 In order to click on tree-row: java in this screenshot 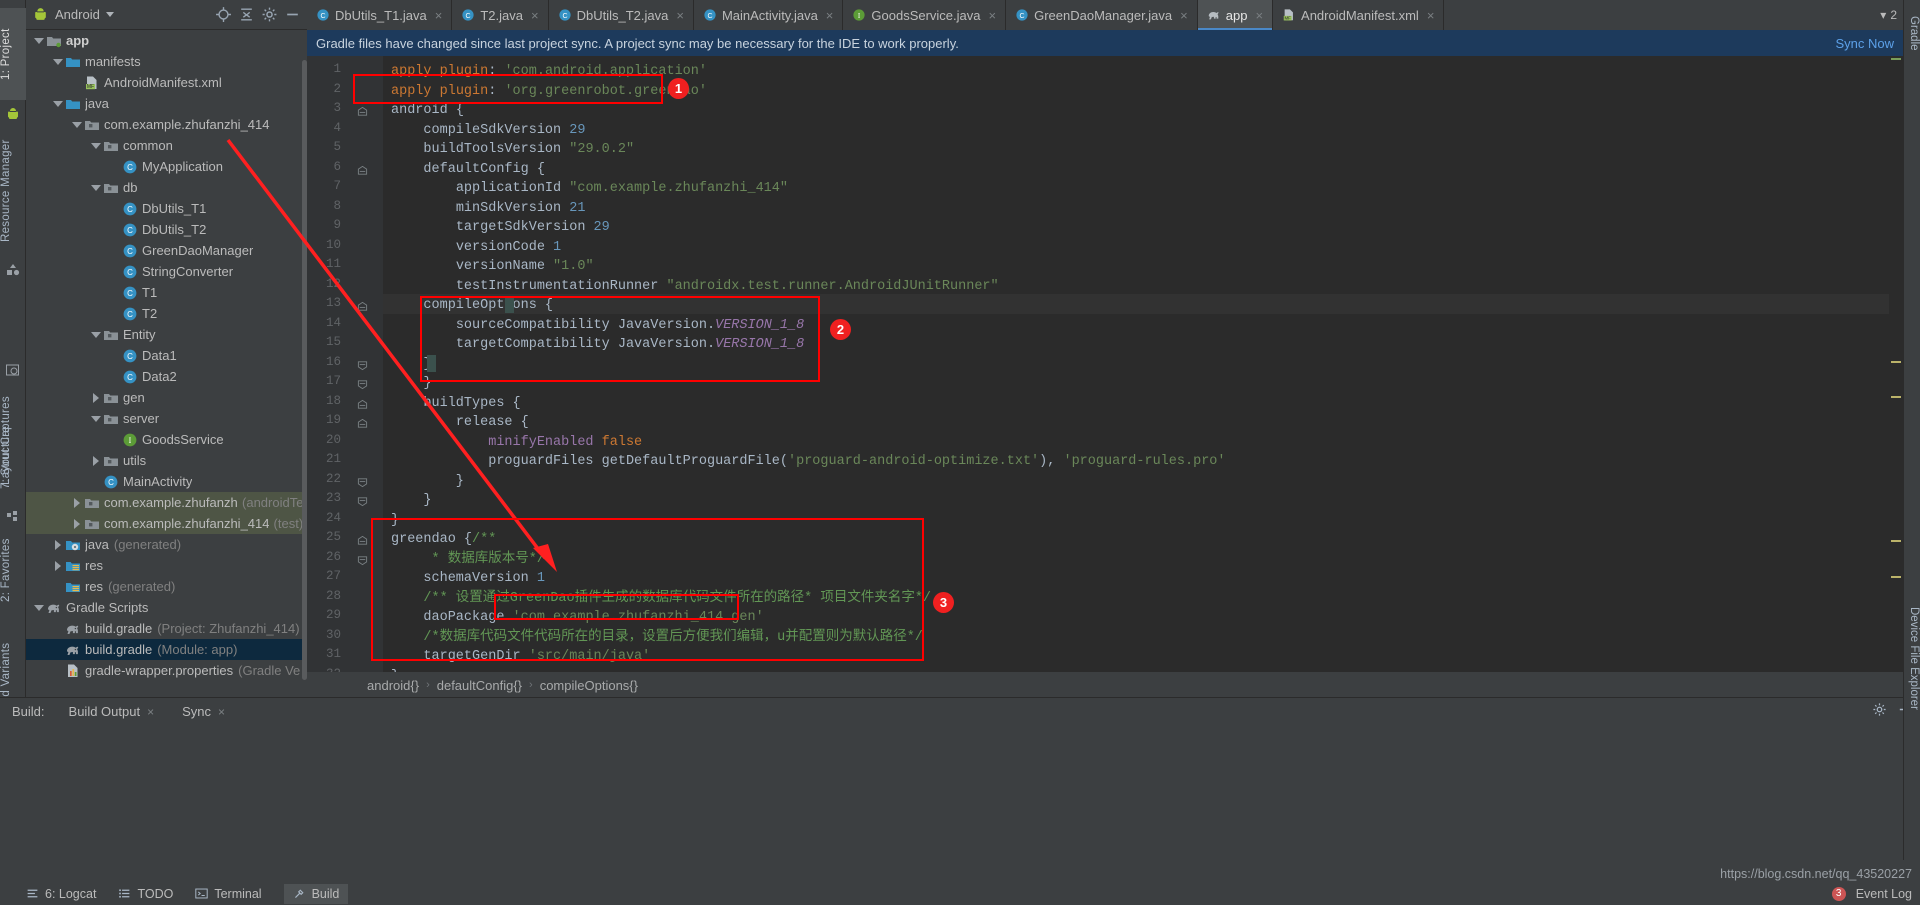, I will do `click(166, 103)`.